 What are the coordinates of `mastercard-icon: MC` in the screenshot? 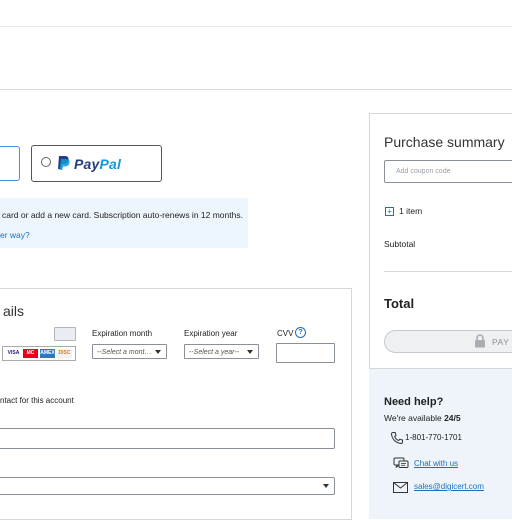 It's located at (30, 353).